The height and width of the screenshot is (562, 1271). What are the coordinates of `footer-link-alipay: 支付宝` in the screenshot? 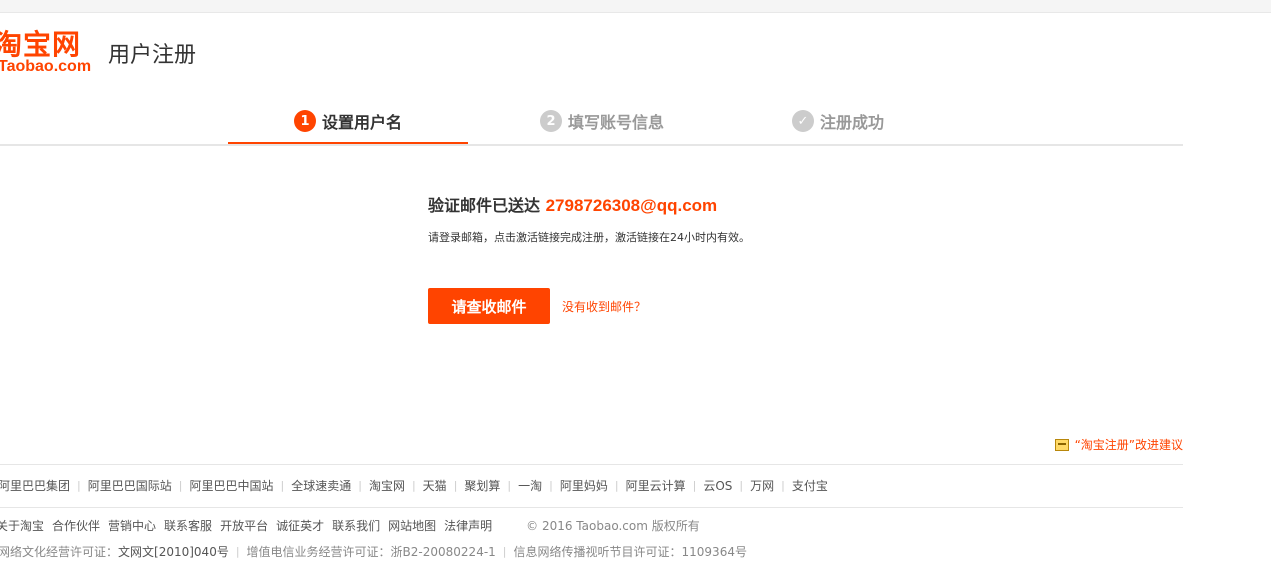 It's located at (810, 485).